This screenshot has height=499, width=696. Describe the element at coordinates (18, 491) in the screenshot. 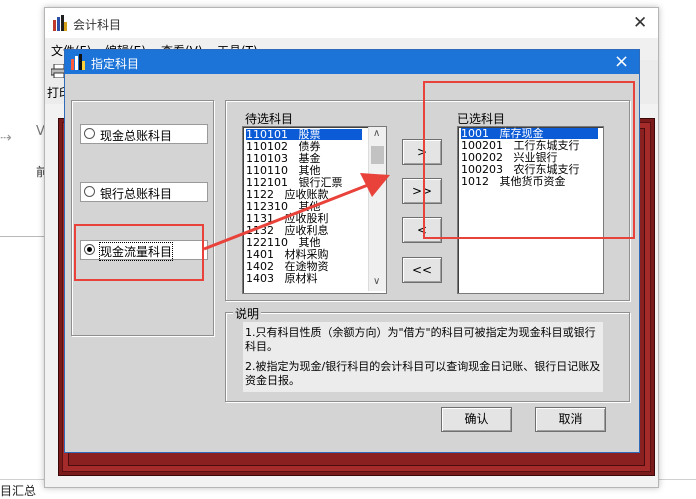

I see `background-status-text: 目汇总` at that location.